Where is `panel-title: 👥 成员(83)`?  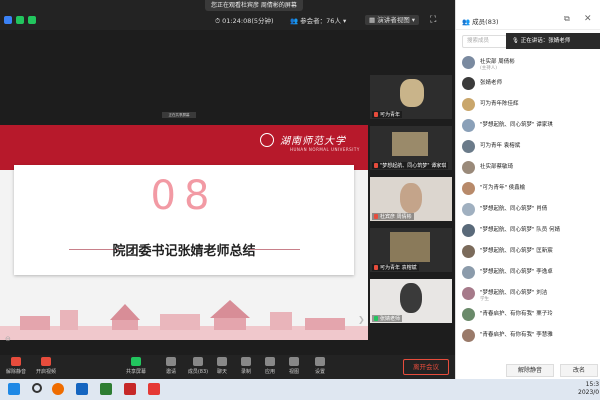 panel-title: 👥 成员(83) is located at coordinates (480, 22).